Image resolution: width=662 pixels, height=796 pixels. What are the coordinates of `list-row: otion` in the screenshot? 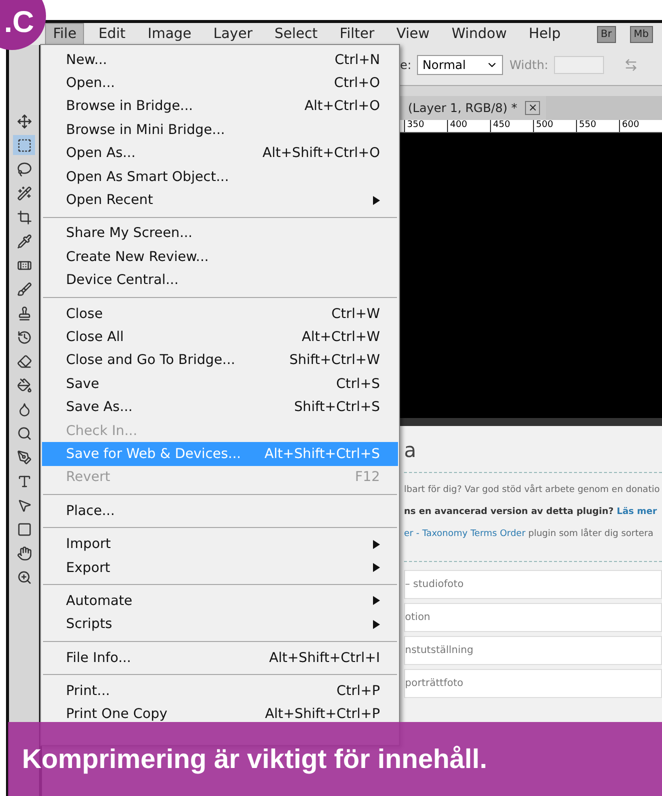 It's located at (533, 617).